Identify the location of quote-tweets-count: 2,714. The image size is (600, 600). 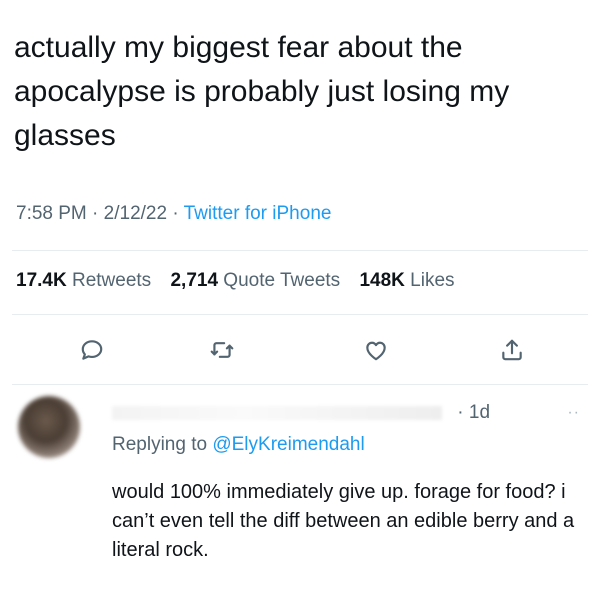
(194, 280).